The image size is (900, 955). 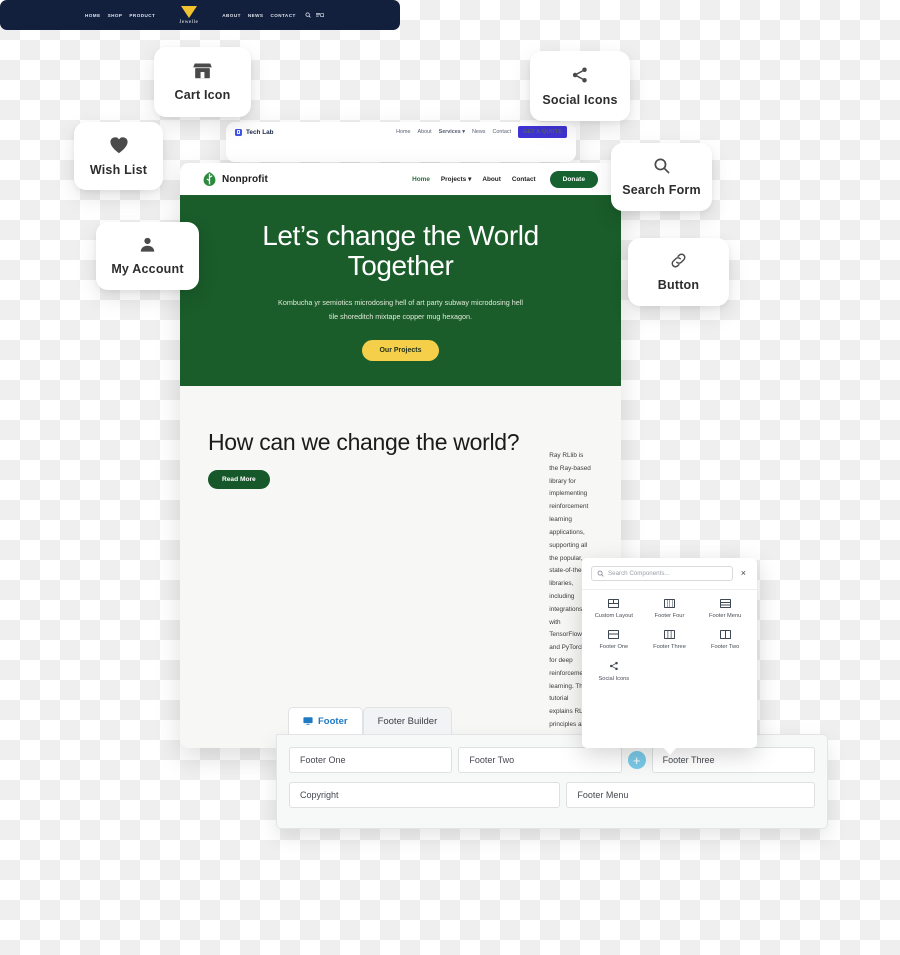 I want to click on slot-copyright: Copyright, so click(x=425, y=795).